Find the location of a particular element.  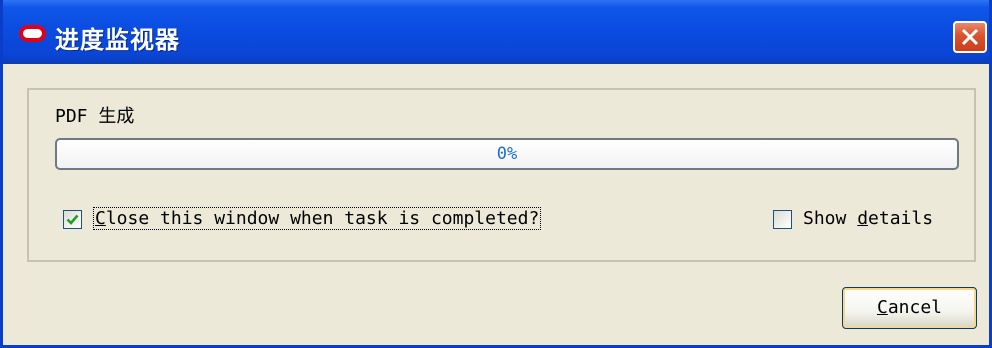

checkmark-icon is located at coordinates (72, 219).